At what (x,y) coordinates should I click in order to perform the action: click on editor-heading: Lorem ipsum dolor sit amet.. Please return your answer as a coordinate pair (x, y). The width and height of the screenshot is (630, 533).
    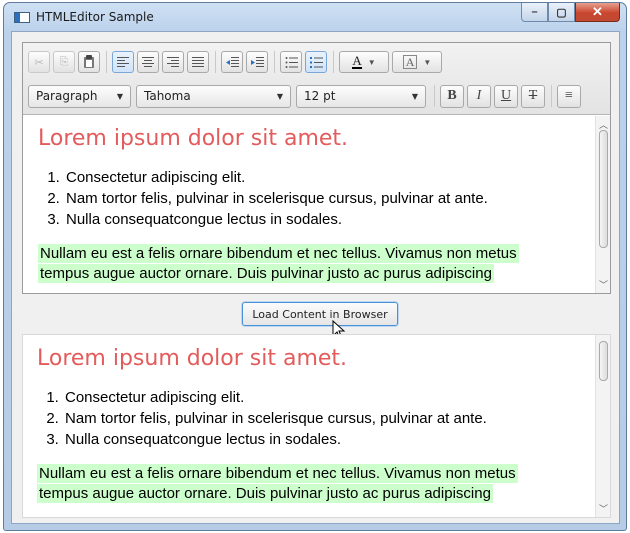
    Looking at the image, I should click on (193, 138).